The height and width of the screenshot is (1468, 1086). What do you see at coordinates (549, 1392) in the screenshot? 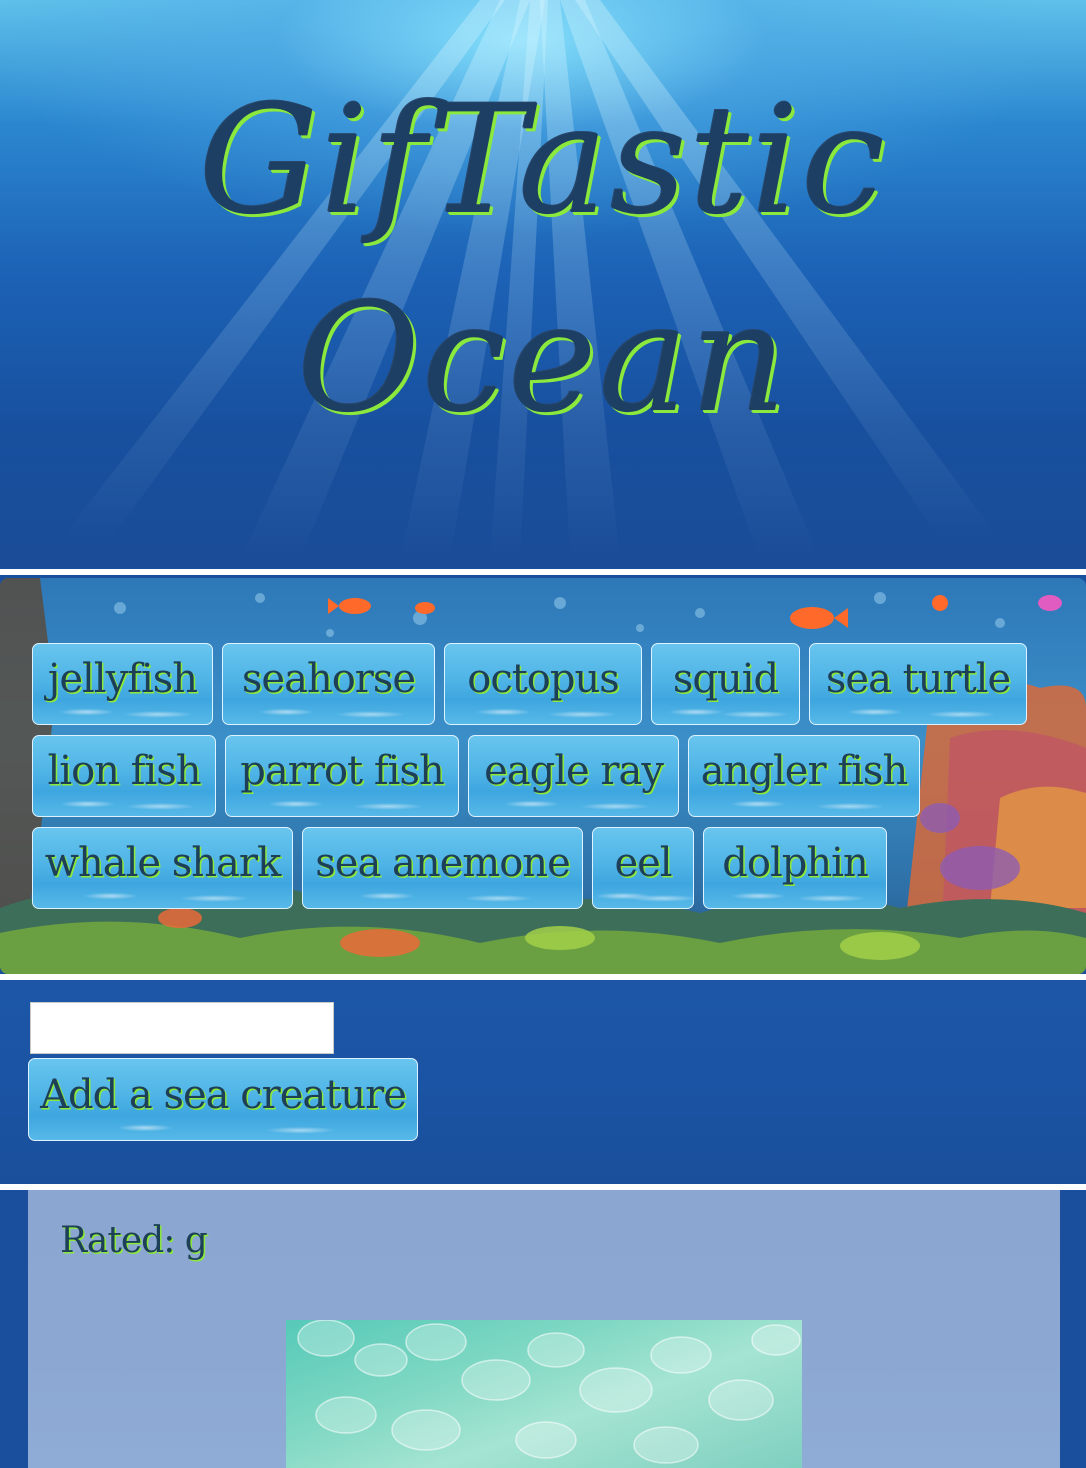
I see `jellyfish-image` at bounding box center [549, 1392].